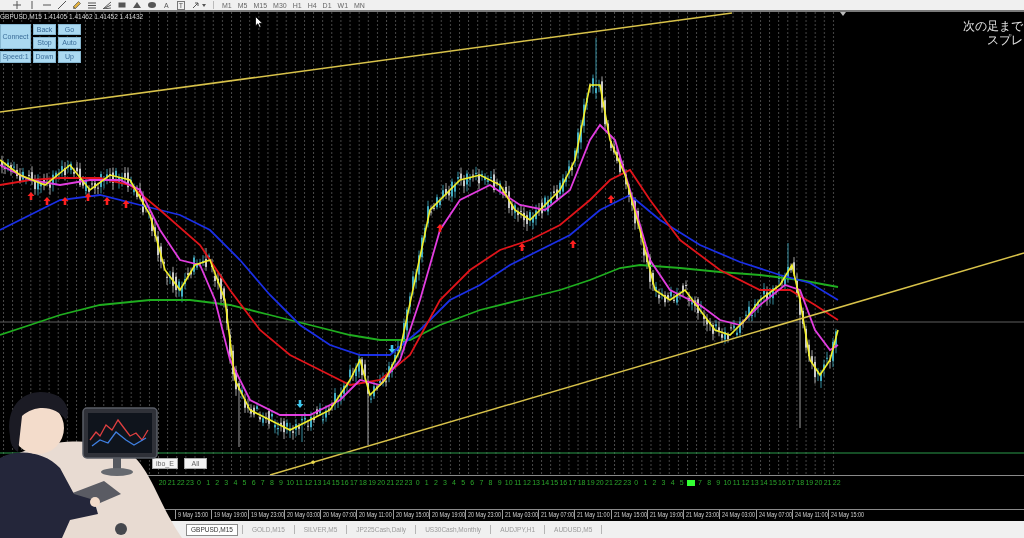 This screenshot has width=1024, height=538. I want to click on pencil-icon, so click(77, 5).